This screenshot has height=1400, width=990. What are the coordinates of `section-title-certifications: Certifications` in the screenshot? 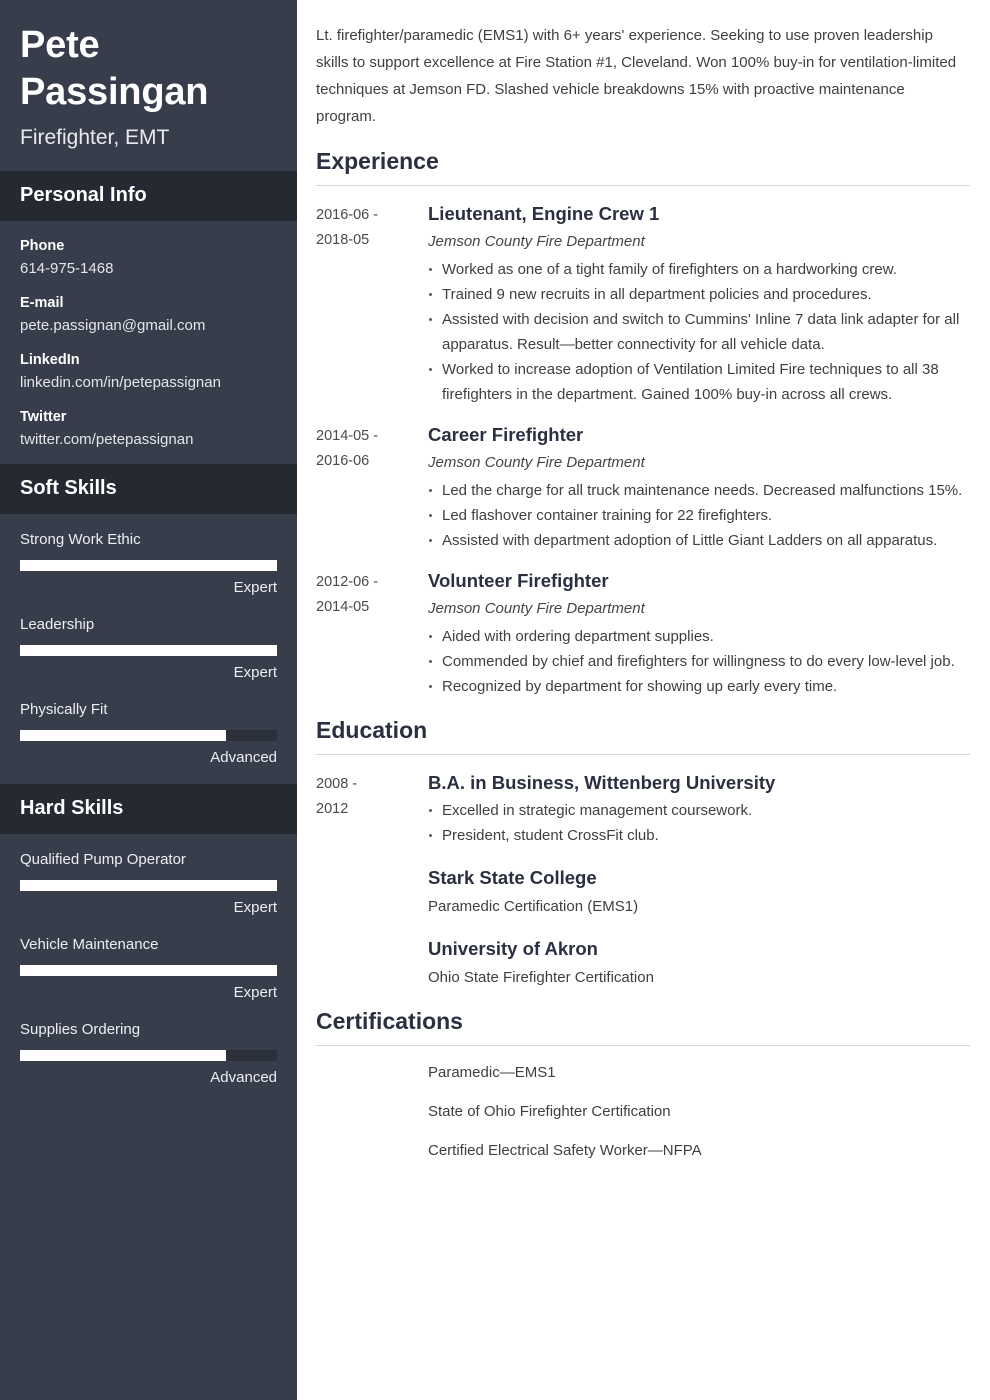 It's located at (643, 1026).